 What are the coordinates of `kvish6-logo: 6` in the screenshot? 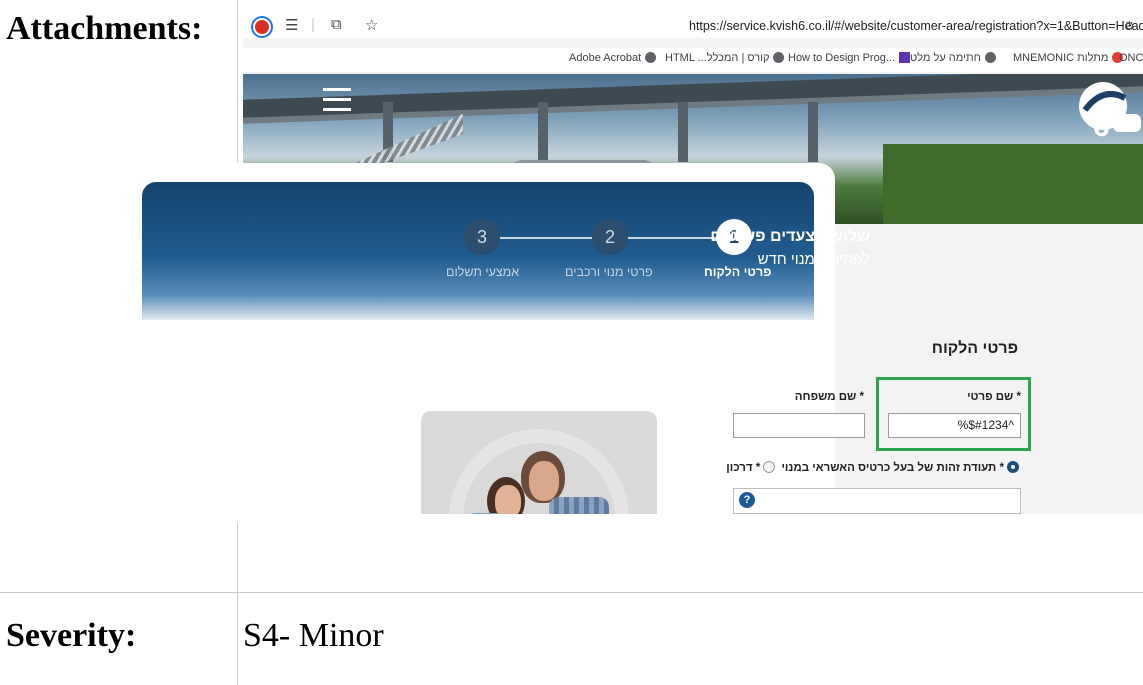 It's located at (1110, 111).